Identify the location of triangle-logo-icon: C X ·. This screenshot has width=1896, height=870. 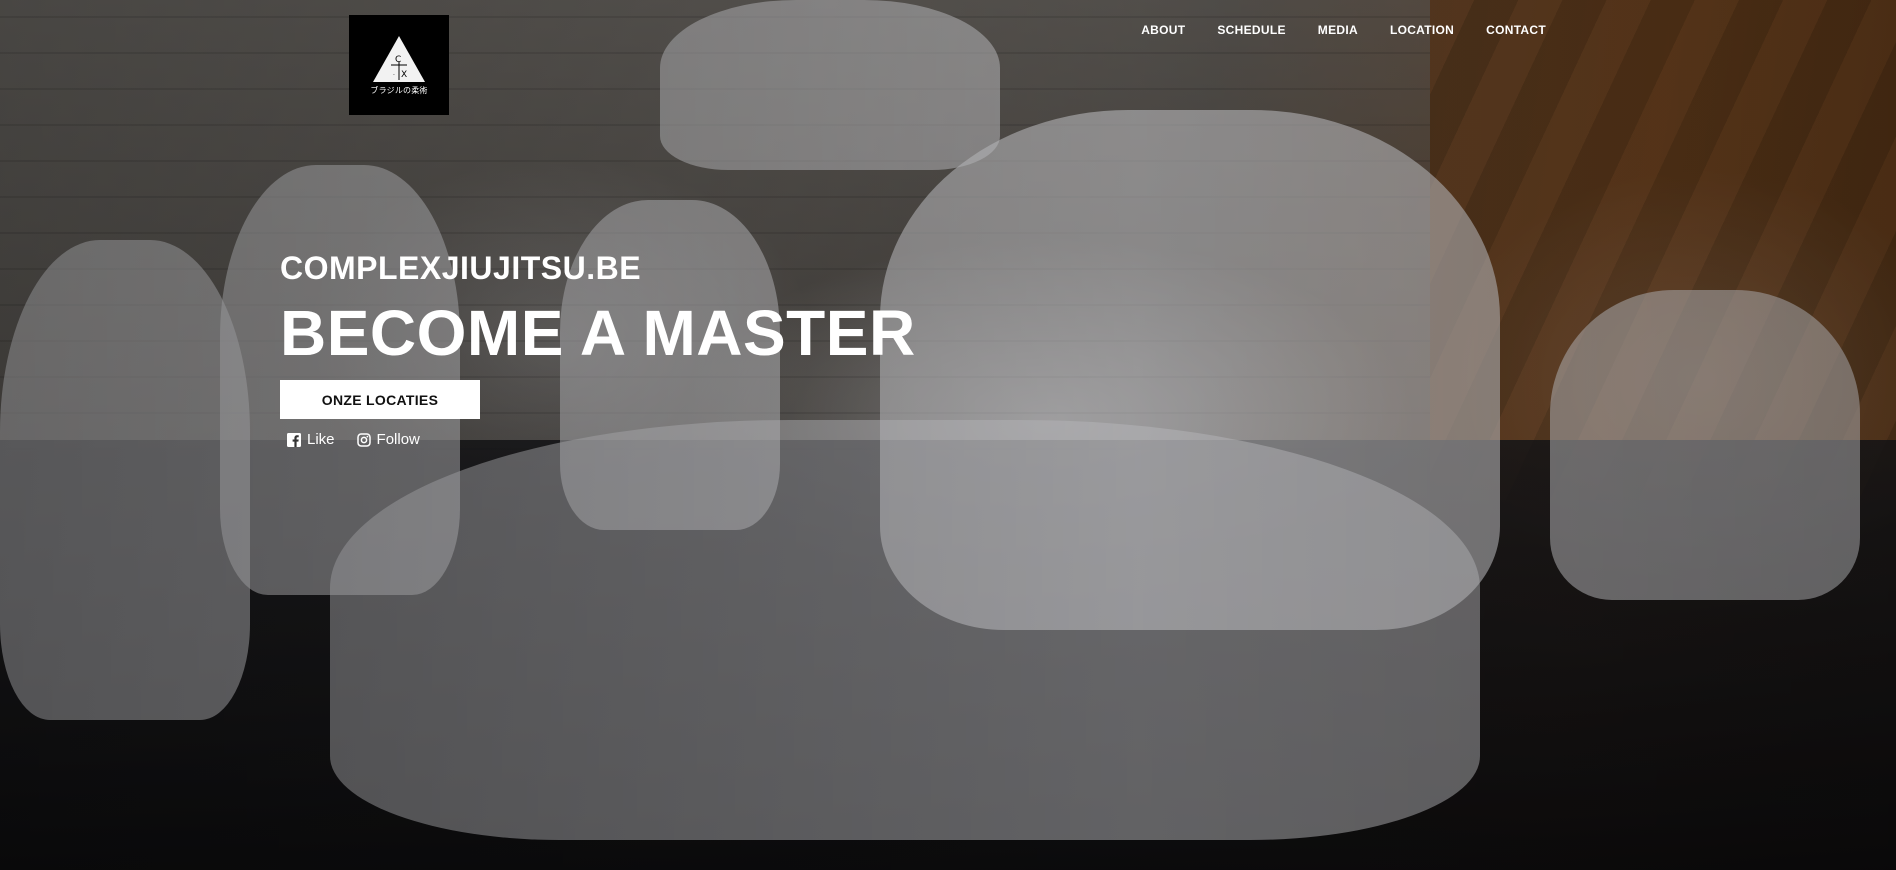
(399, 59).